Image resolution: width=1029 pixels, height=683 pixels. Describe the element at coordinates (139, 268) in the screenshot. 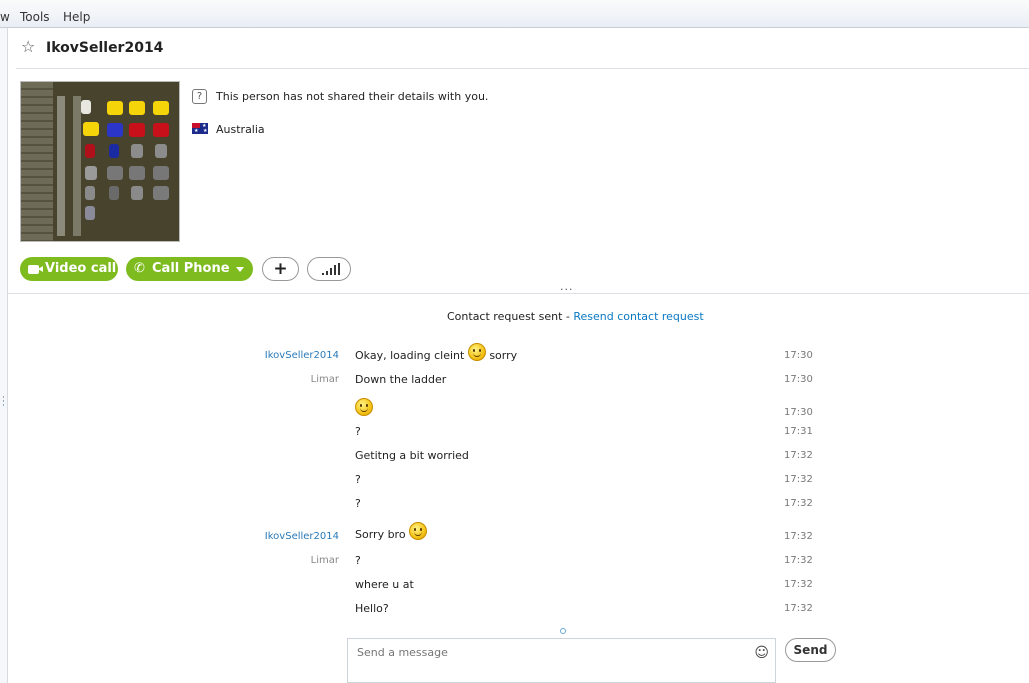

I see `phone-icon: ✆` at that location.